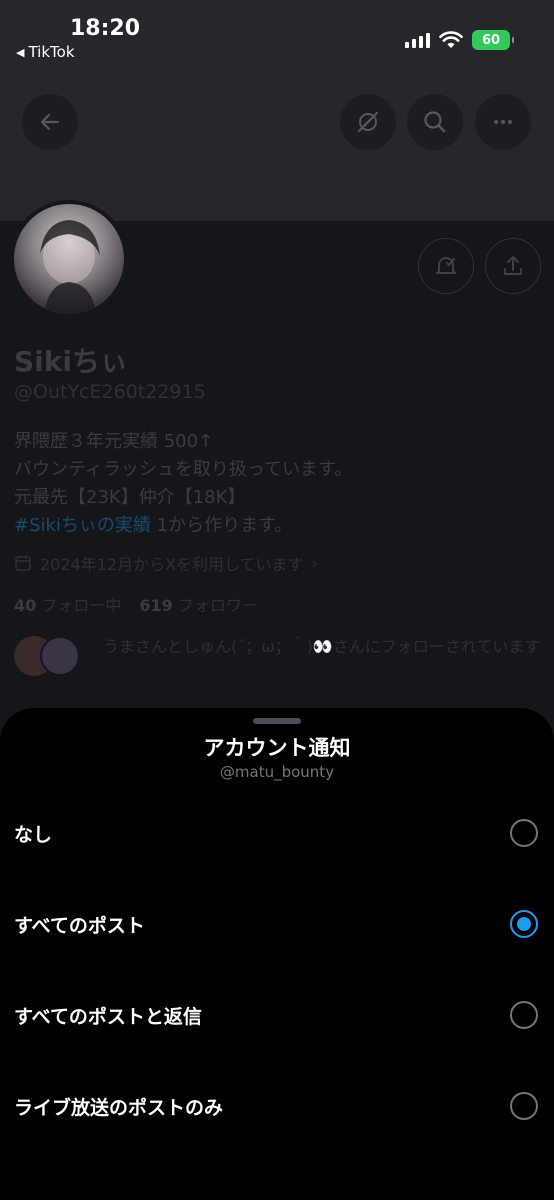  Describe the element at coordinates (417, 40) in the screenshot. I see `cellular-signal-icon` at that location.